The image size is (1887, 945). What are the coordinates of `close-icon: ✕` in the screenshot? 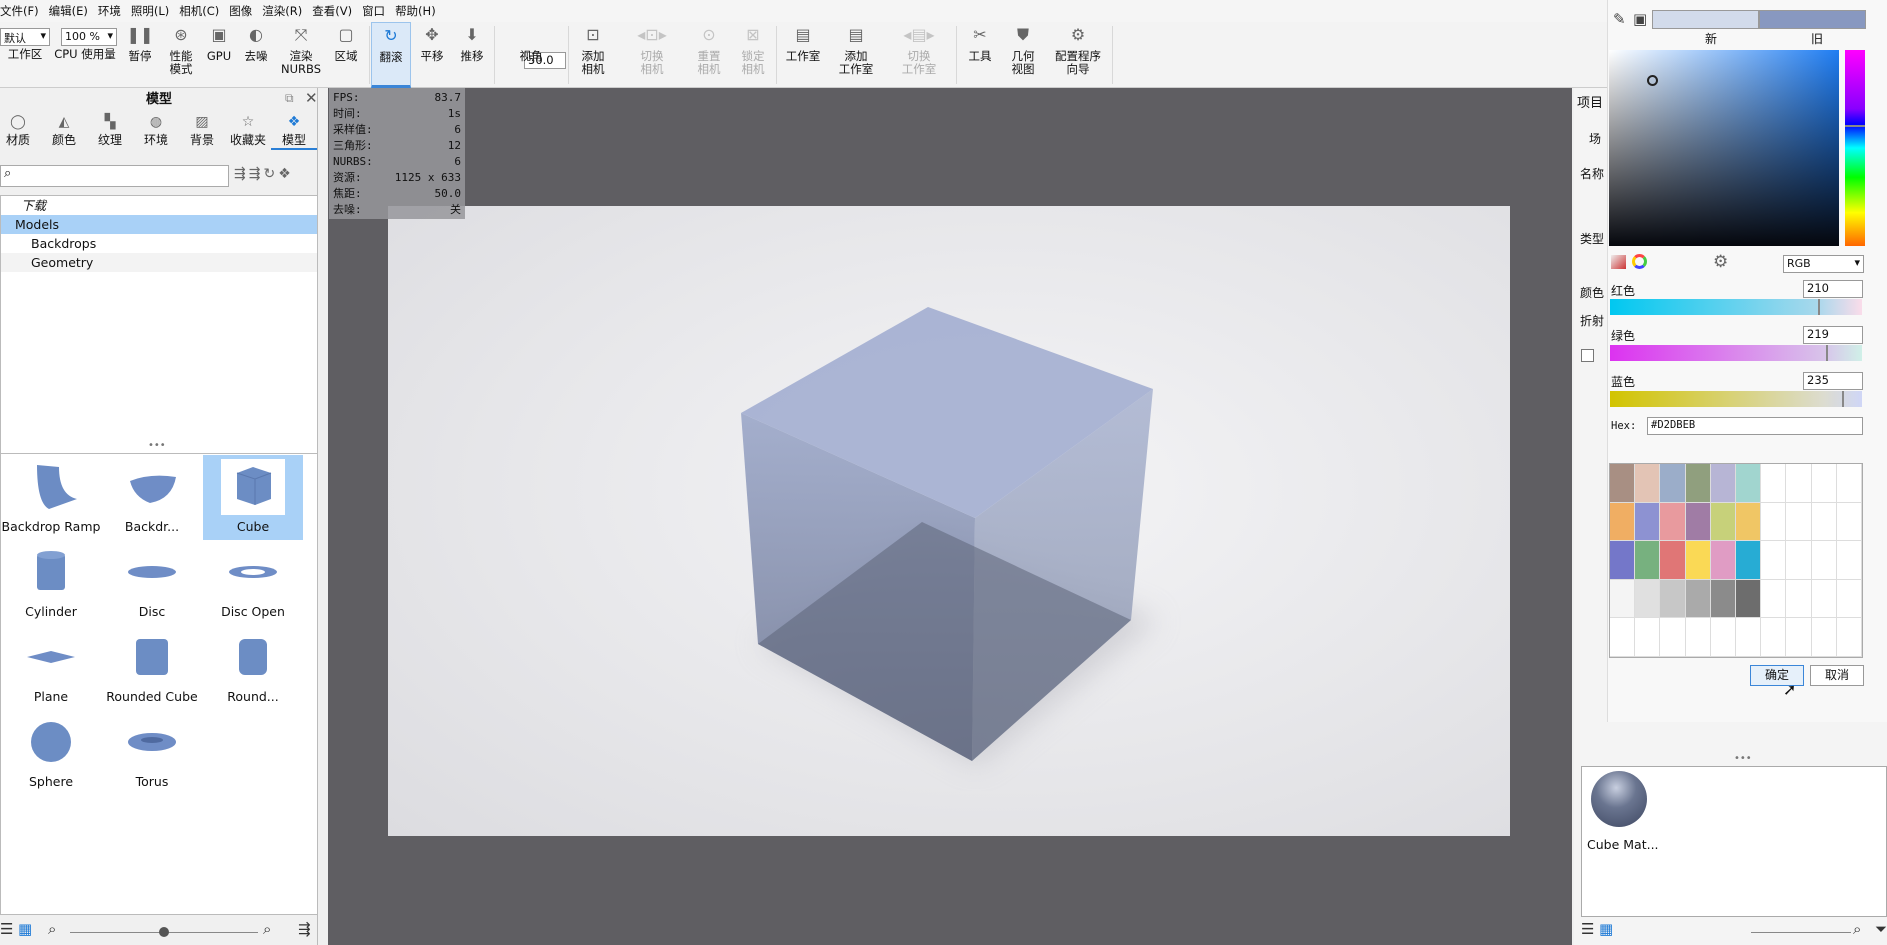 It's located at (311, 98).